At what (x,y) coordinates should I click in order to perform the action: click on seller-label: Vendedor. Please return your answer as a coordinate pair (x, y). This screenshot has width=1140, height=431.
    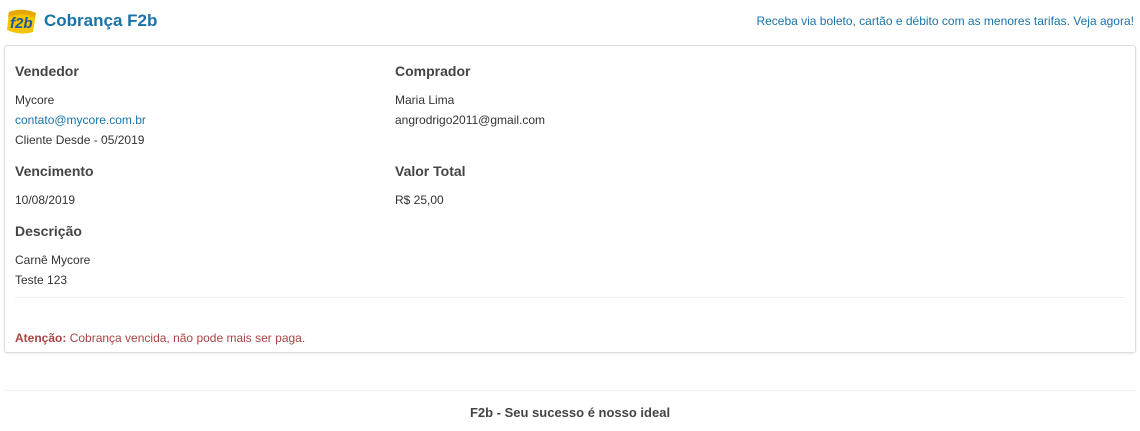
    Looking at the image, I should click on (47, 71).